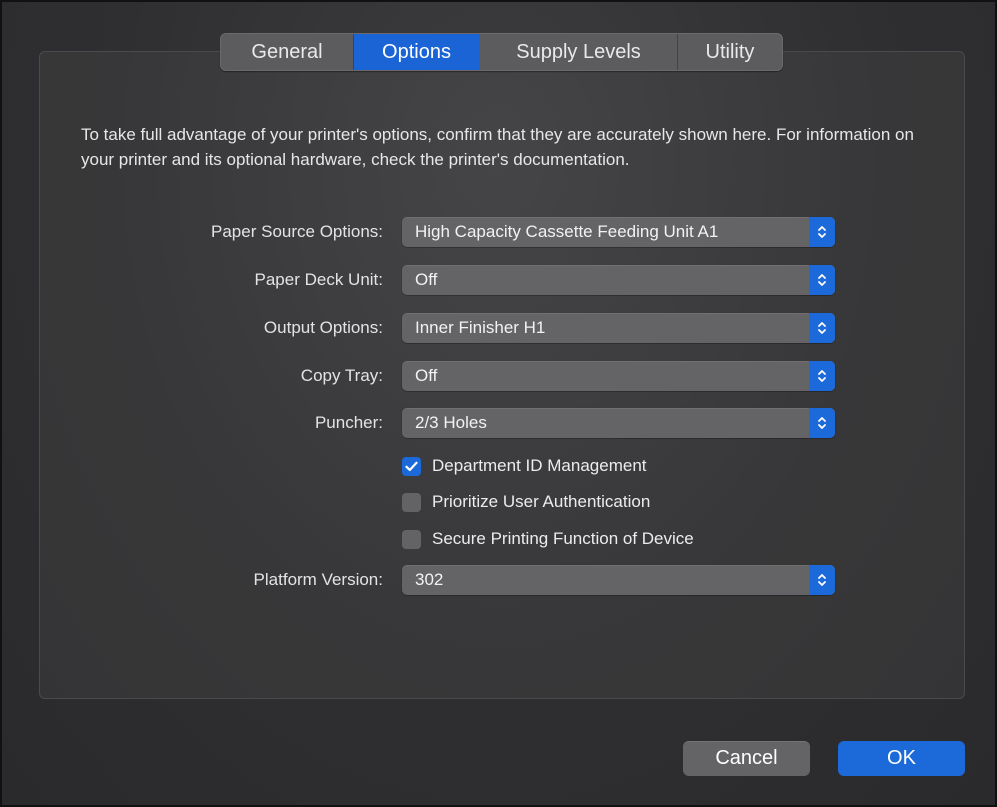  I want to click on puncher-value: 2/3 Holes, so click(451, 422).